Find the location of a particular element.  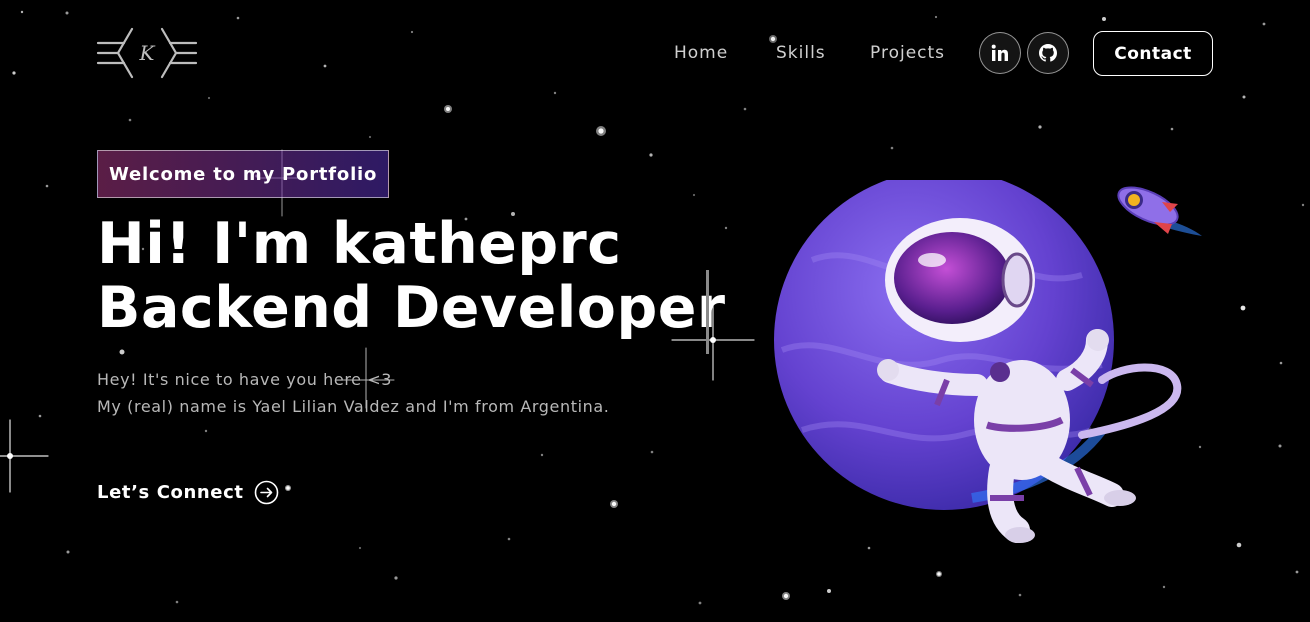

logo-letter: K is located at coordinates (147, 53).